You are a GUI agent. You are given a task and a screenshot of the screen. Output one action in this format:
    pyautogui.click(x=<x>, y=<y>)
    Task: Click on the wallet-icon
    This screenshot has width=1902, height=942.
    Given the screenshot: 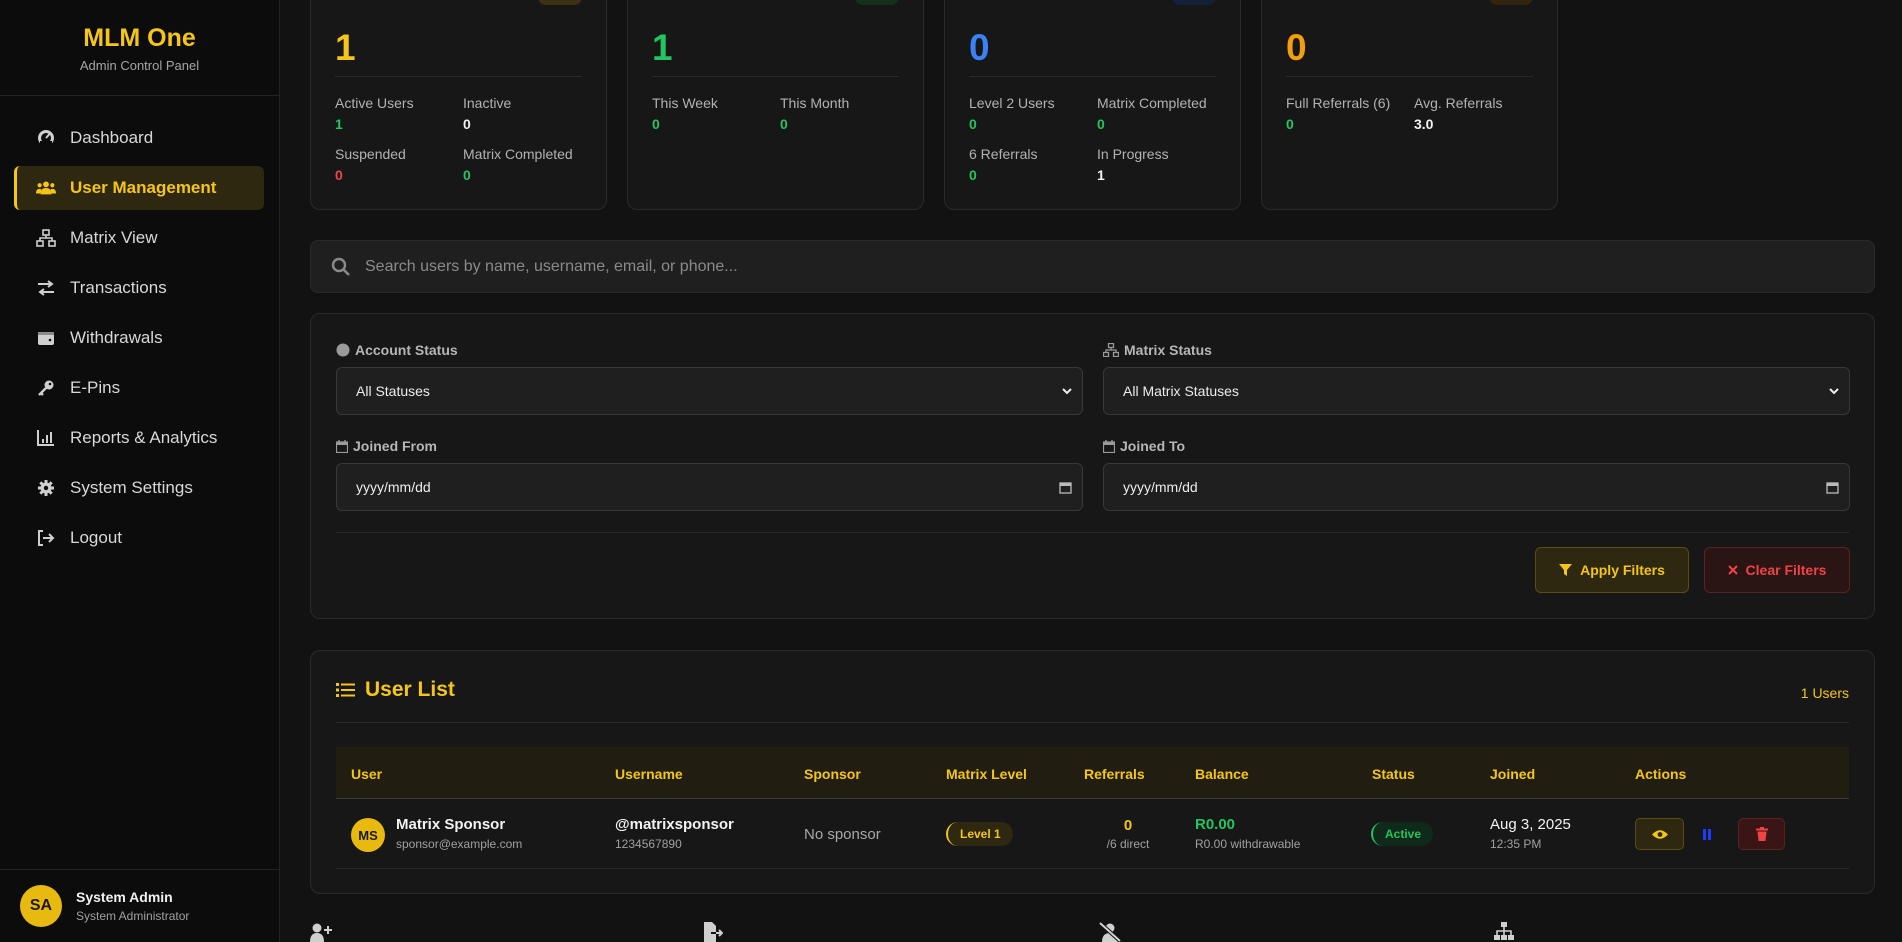 What is the action you would take?
    pyautogui.click(x=46, y=338)
    